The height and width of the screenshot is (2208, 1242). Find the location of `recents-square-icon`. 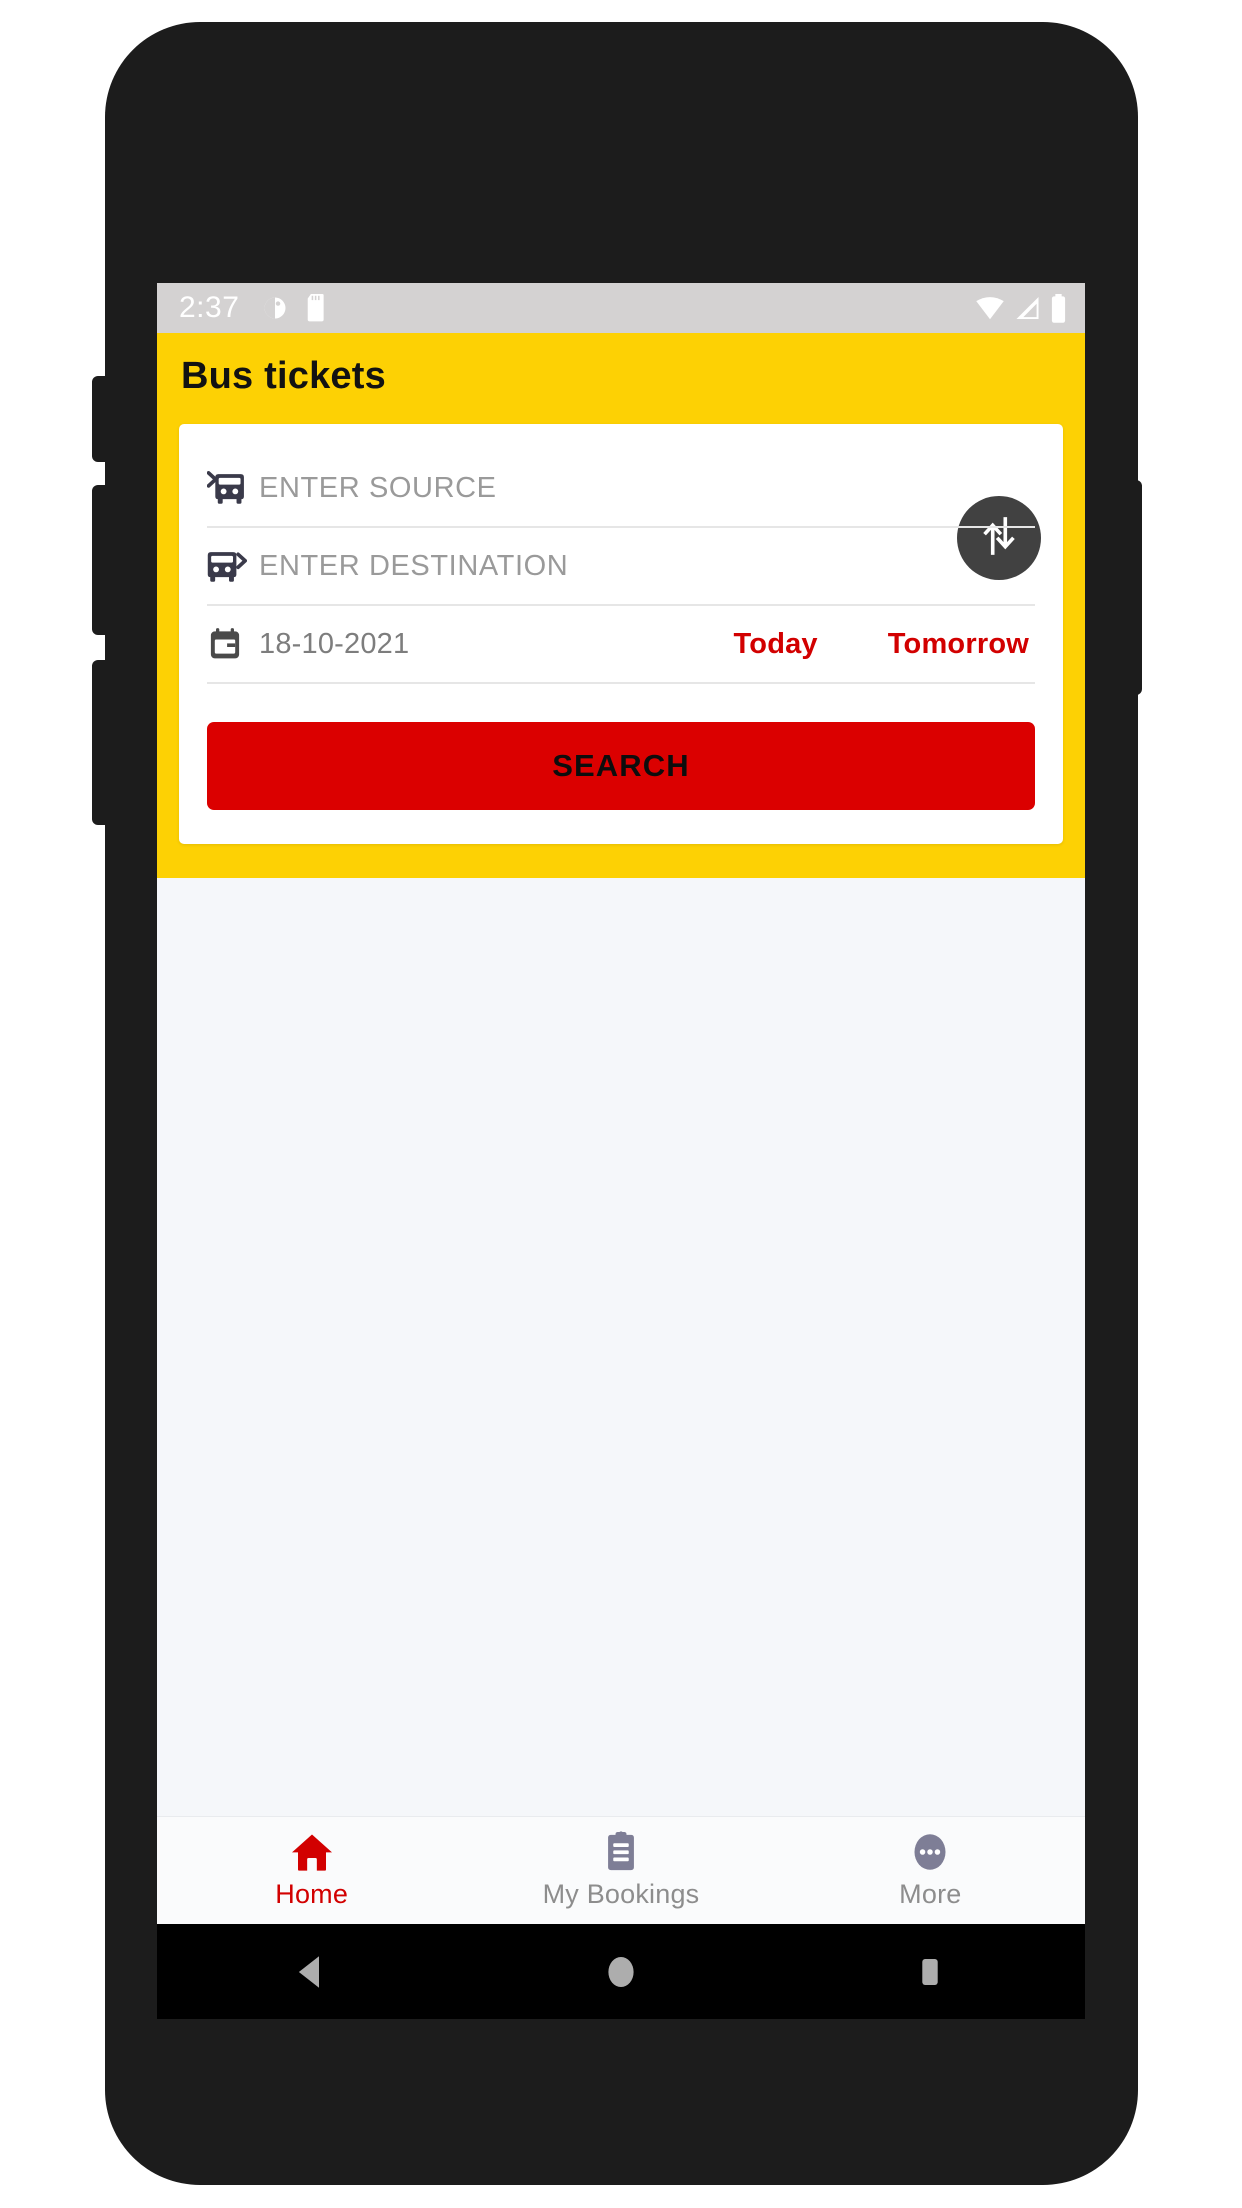

recents-square-icon is located at coordinates (930, 1972).